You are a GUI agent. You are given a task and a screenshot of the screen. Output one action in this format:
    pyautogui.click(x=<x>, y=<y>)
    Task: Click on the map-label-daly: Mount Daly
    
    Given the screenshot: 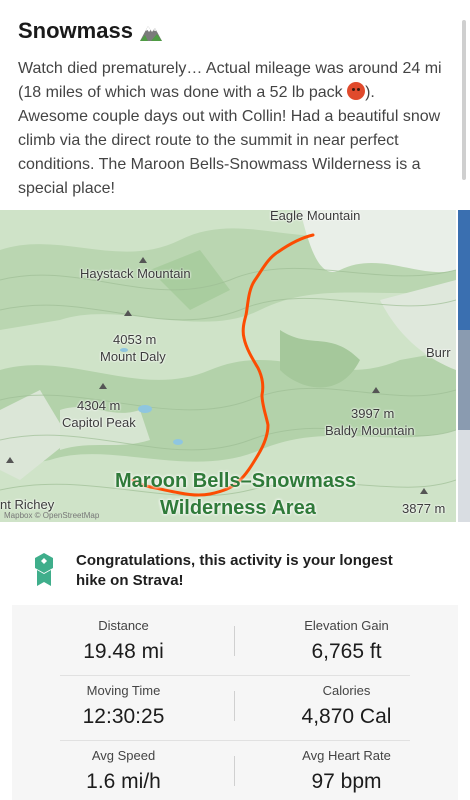 What is the action you would take?
    pyautogui.click(x=133, y=356)
    